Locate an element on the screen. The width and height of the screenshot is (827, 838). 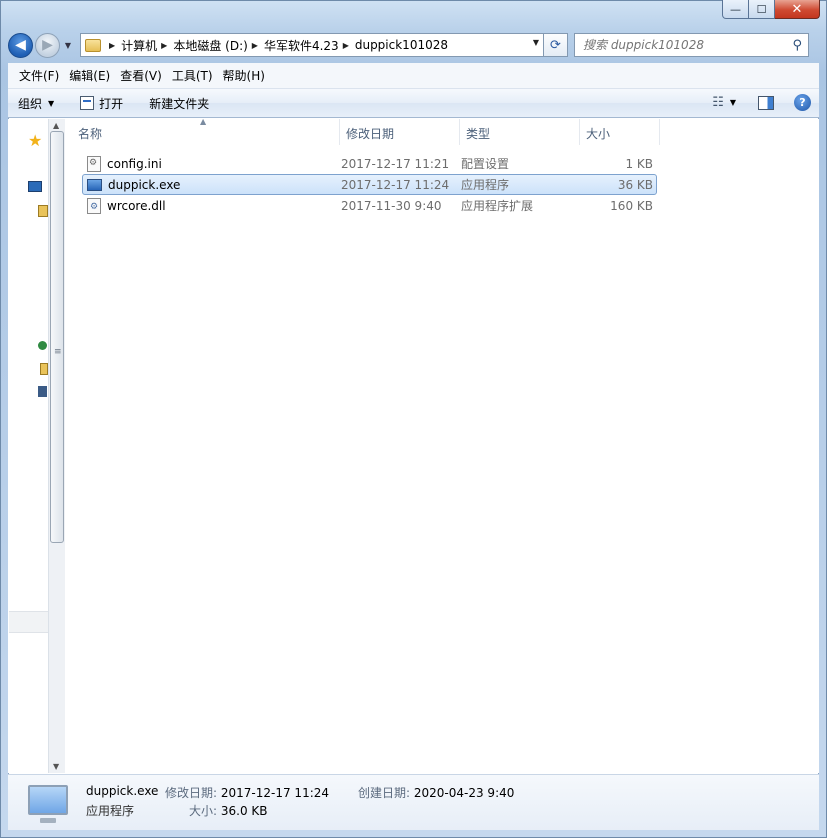
new-folder-button: 新建文件夹 is located at coordinates (179, 103).